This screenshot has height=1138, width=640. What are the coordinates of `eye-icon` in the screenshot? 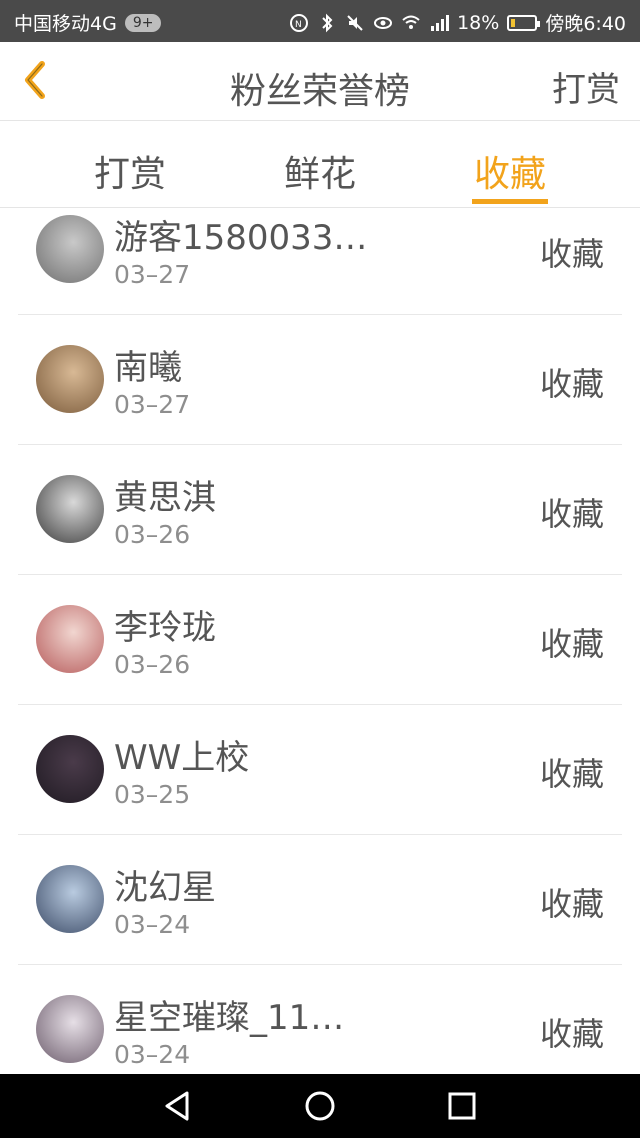 It's located at (383, 22).